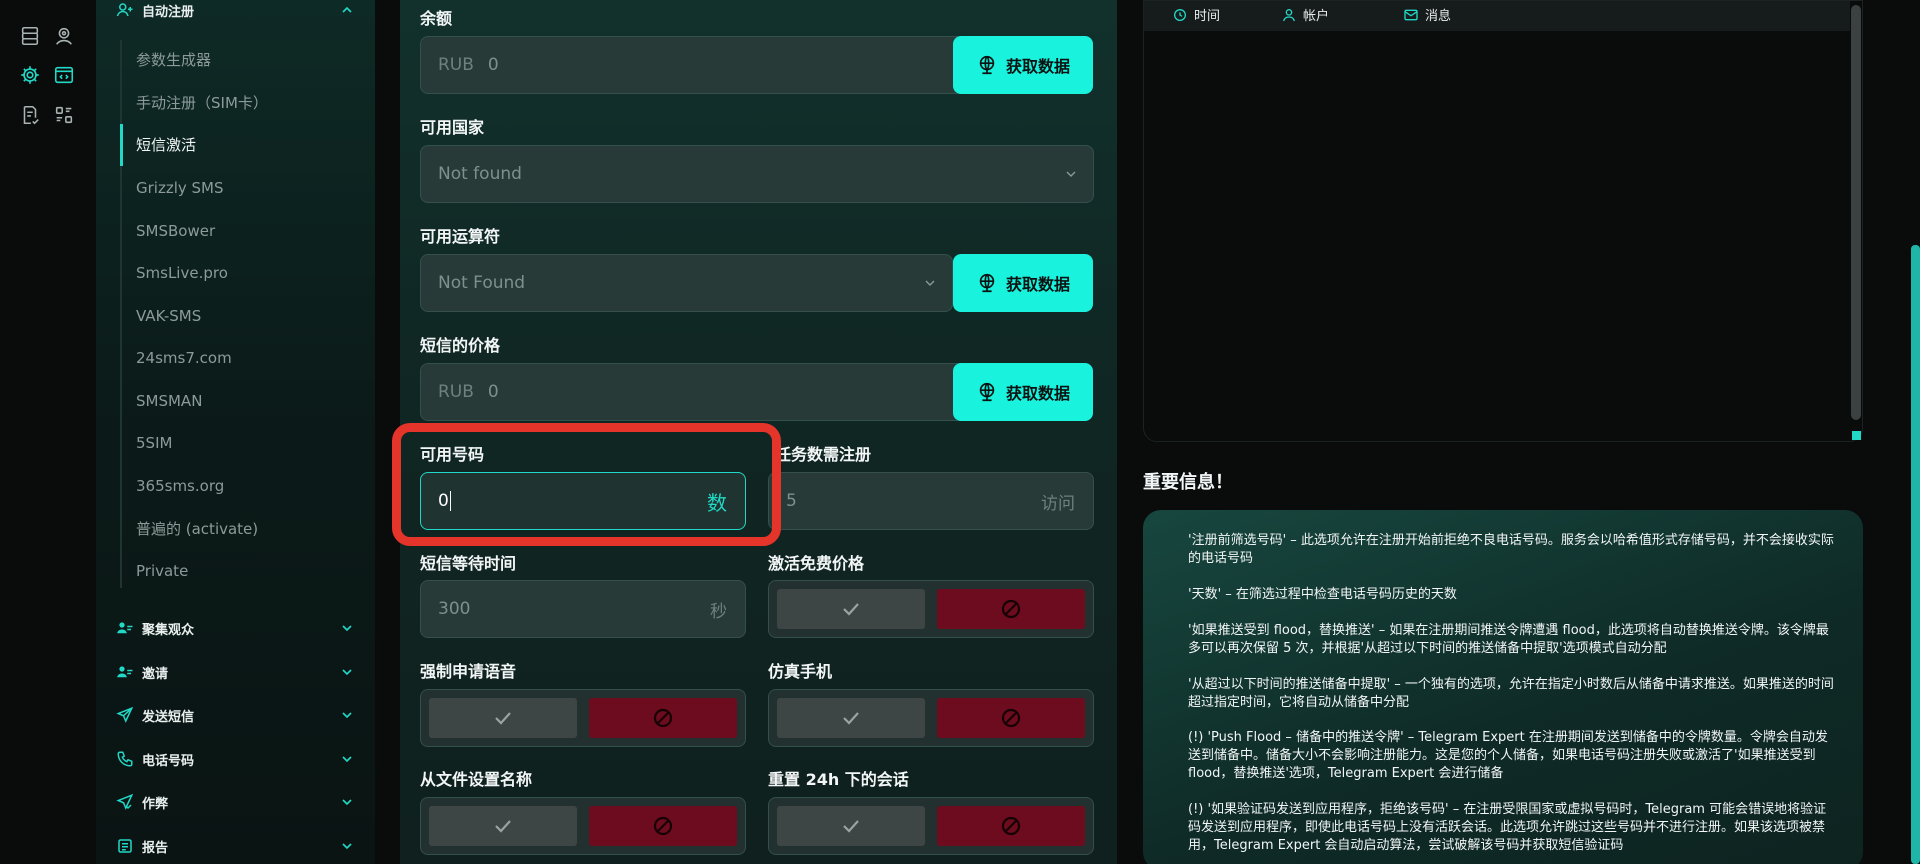 Image resolution: width=1920 pixels, height=864 pixels. Describe the element at coordinates (125, 10) in the screenshot. I see `user-add-icon` at that location.